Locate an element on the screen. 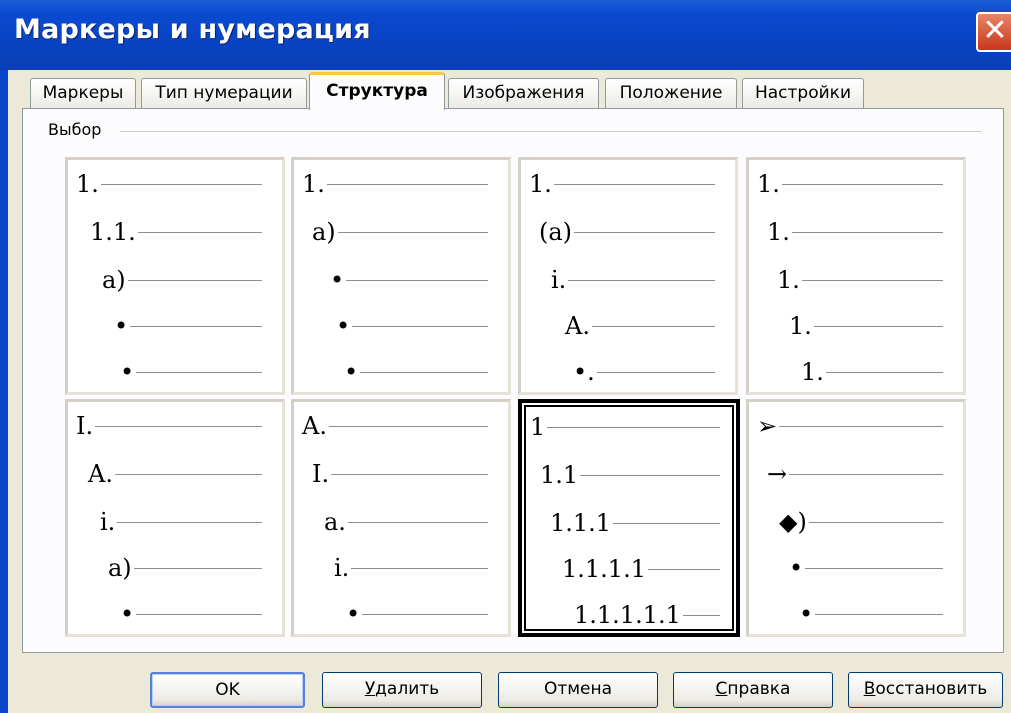  tab-label: Маркеры is located at coordinates (83, 93).